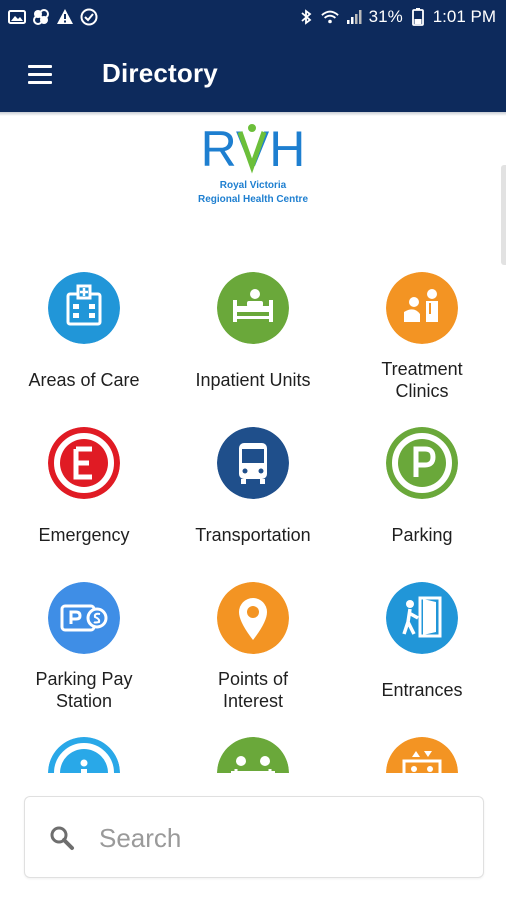 The width and height of the screenshot is (506, 900). Describe the element at coordinates (17, 17) in the screenshot. I see `gallery-icon` at that location.